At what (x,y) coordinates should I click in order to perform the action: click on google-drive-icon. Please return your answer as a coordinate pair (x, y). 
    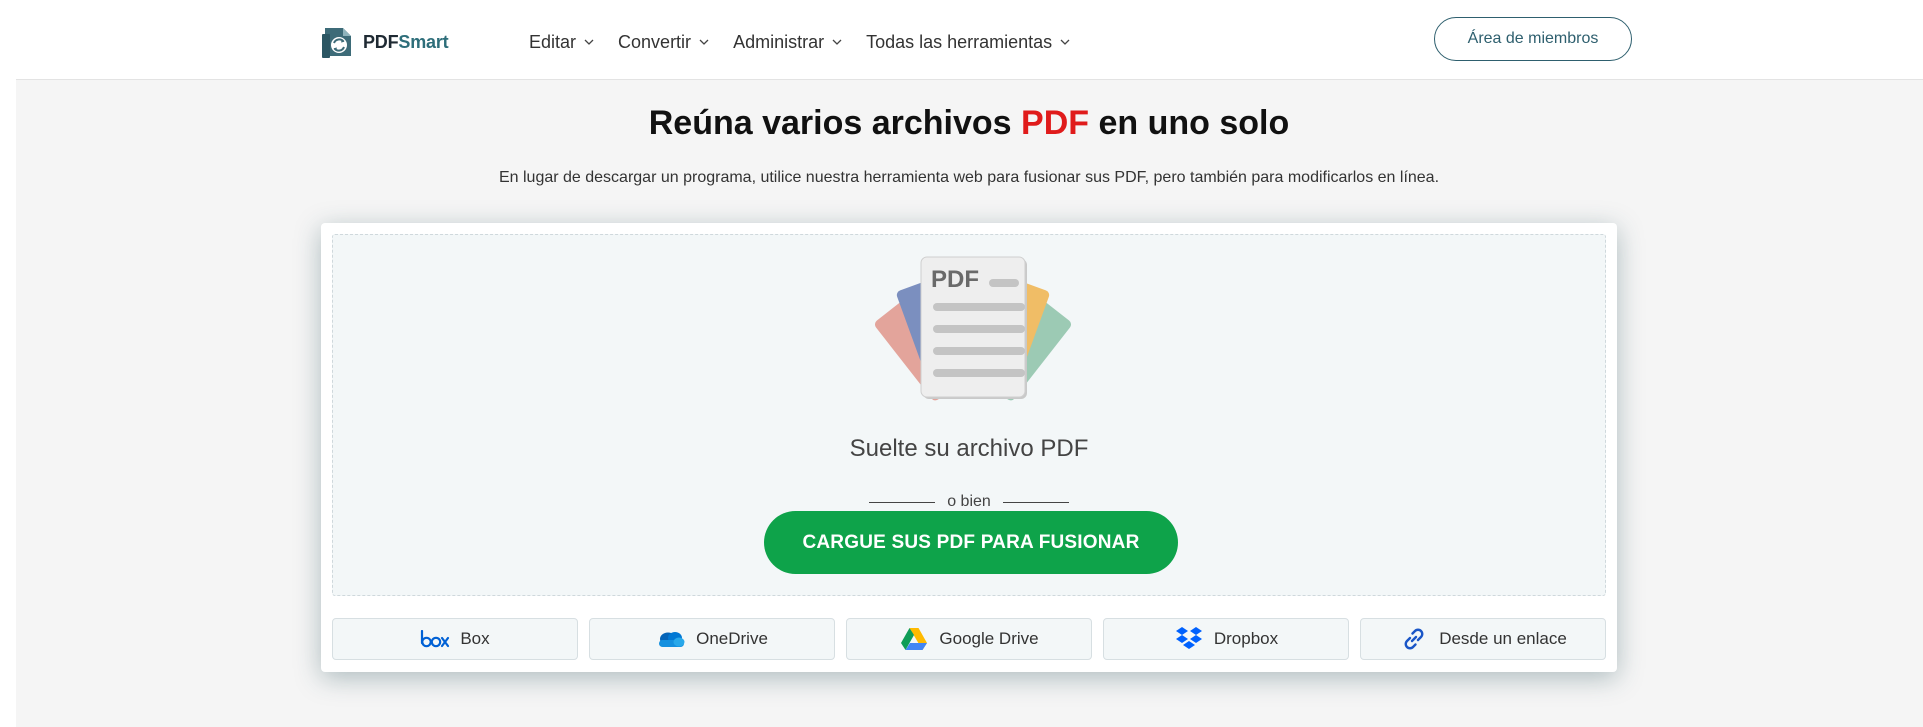
    Looking at the image, I should click on (914, 639).